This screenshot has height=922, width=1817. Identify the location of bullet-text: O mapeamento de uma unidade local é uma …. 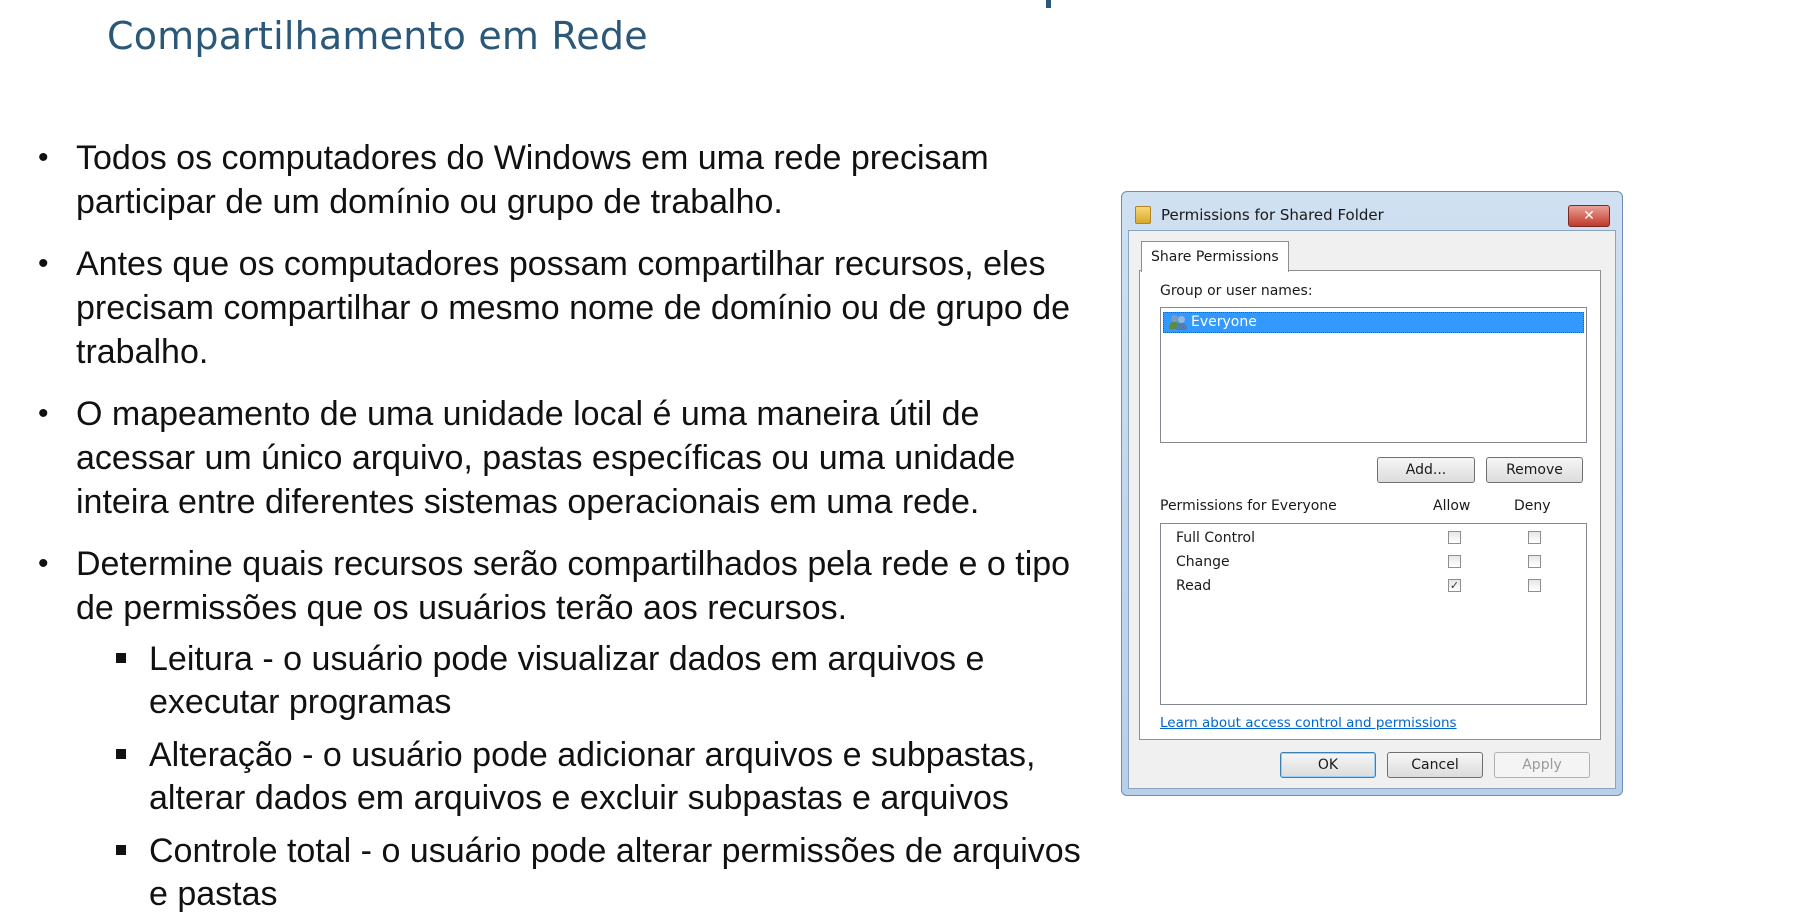
(546, 458).